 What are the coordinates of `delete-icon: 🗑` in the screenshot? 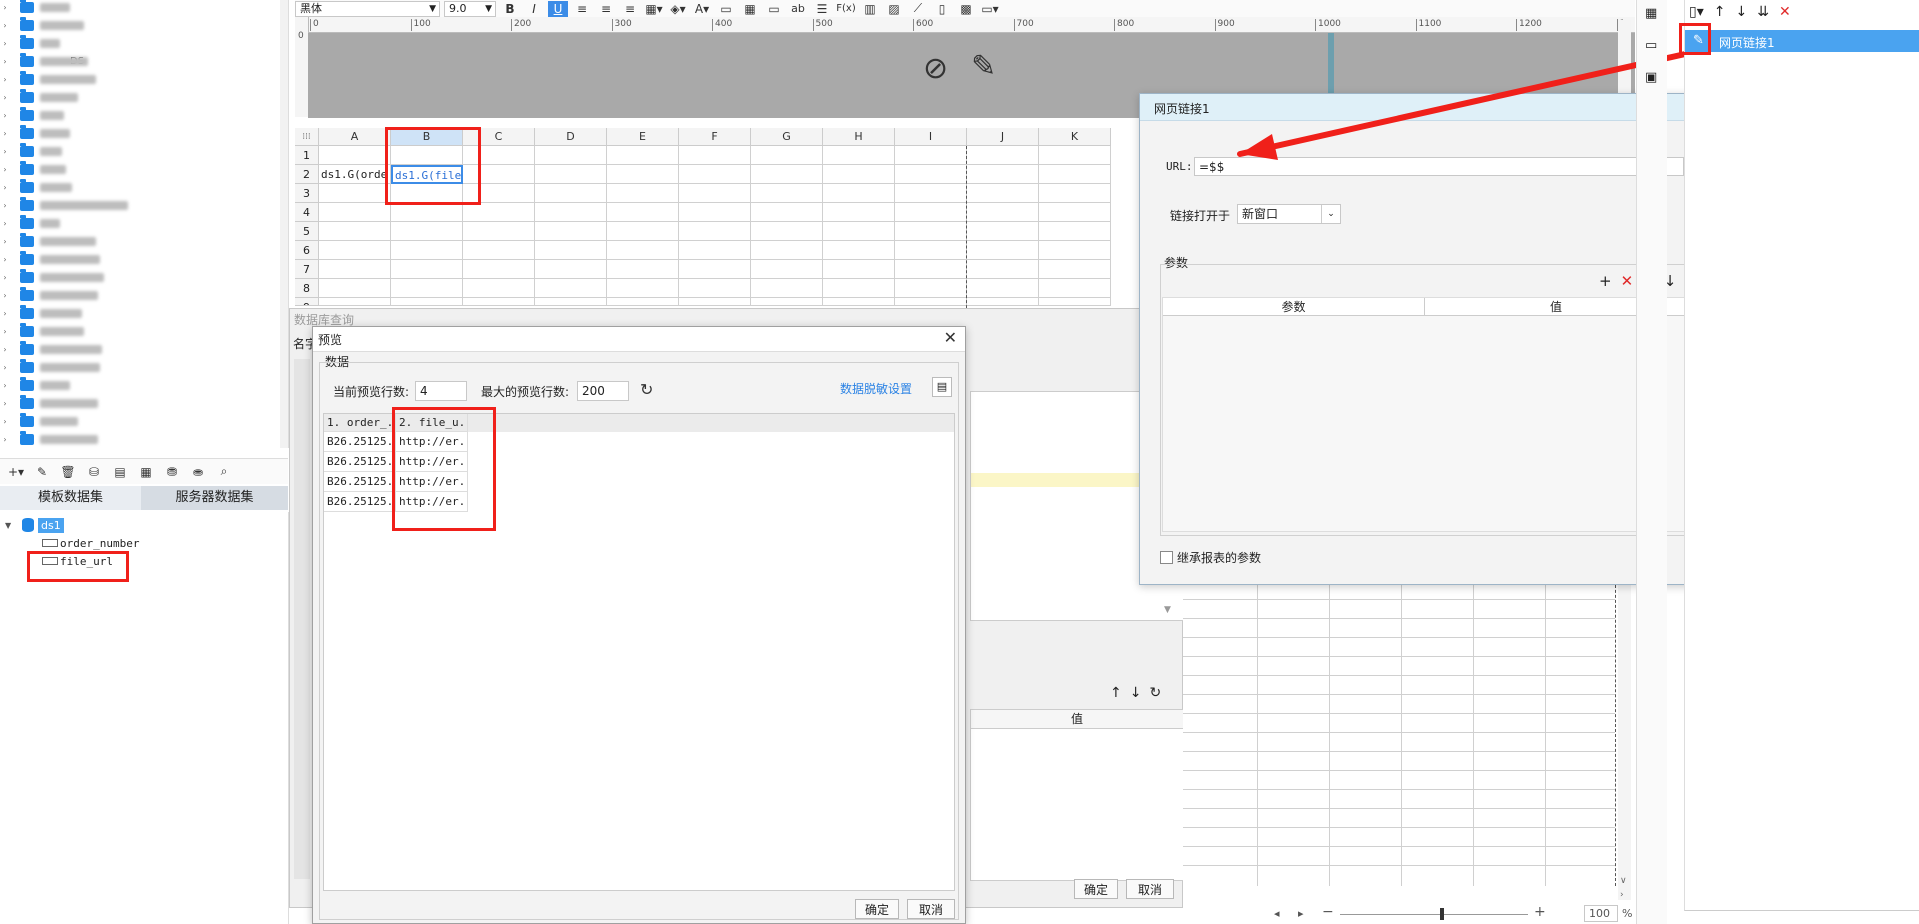 It's located at (68, 472).